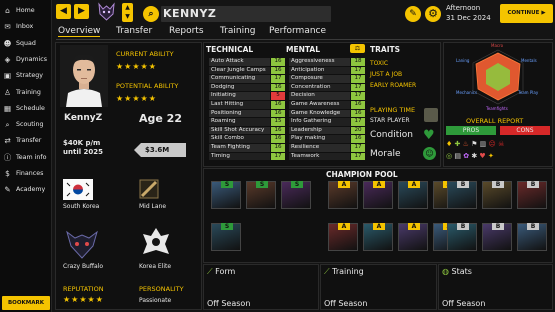  I want to click on sidebar-item-inbox: ✉ Inbox, so click(26, 26).